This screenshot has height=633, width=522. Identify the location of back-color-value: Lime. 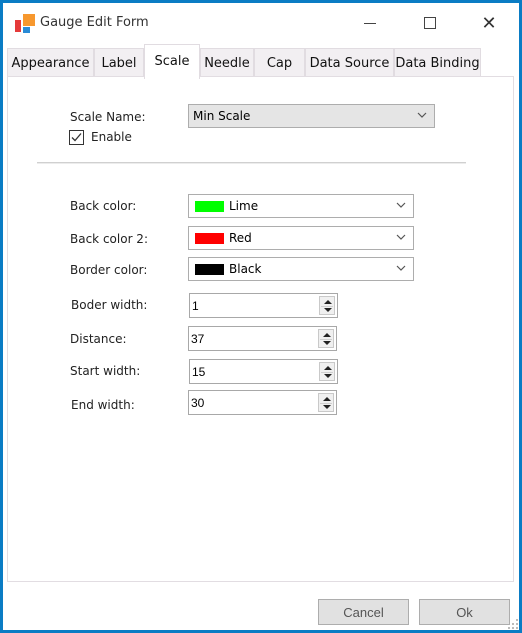
(244, 206).